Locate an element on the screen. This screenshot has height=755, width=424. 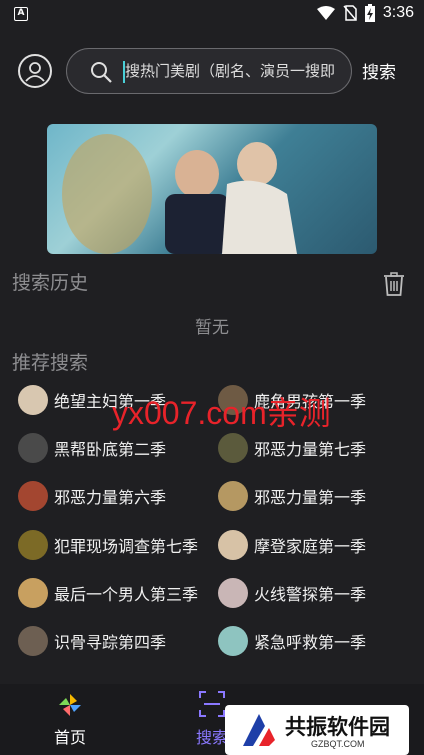
recommend-item: 黑帮卧底第二季 is located at coordinates (92, 448).